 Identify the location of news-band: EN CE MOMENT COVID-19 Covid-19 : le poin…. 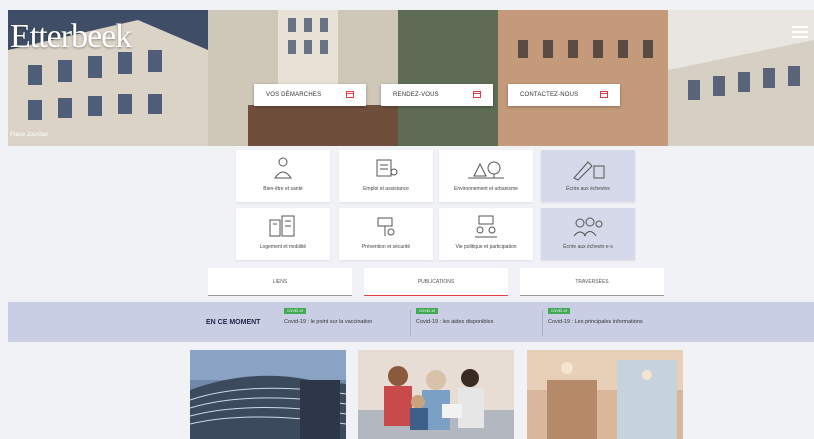
(411, 322).